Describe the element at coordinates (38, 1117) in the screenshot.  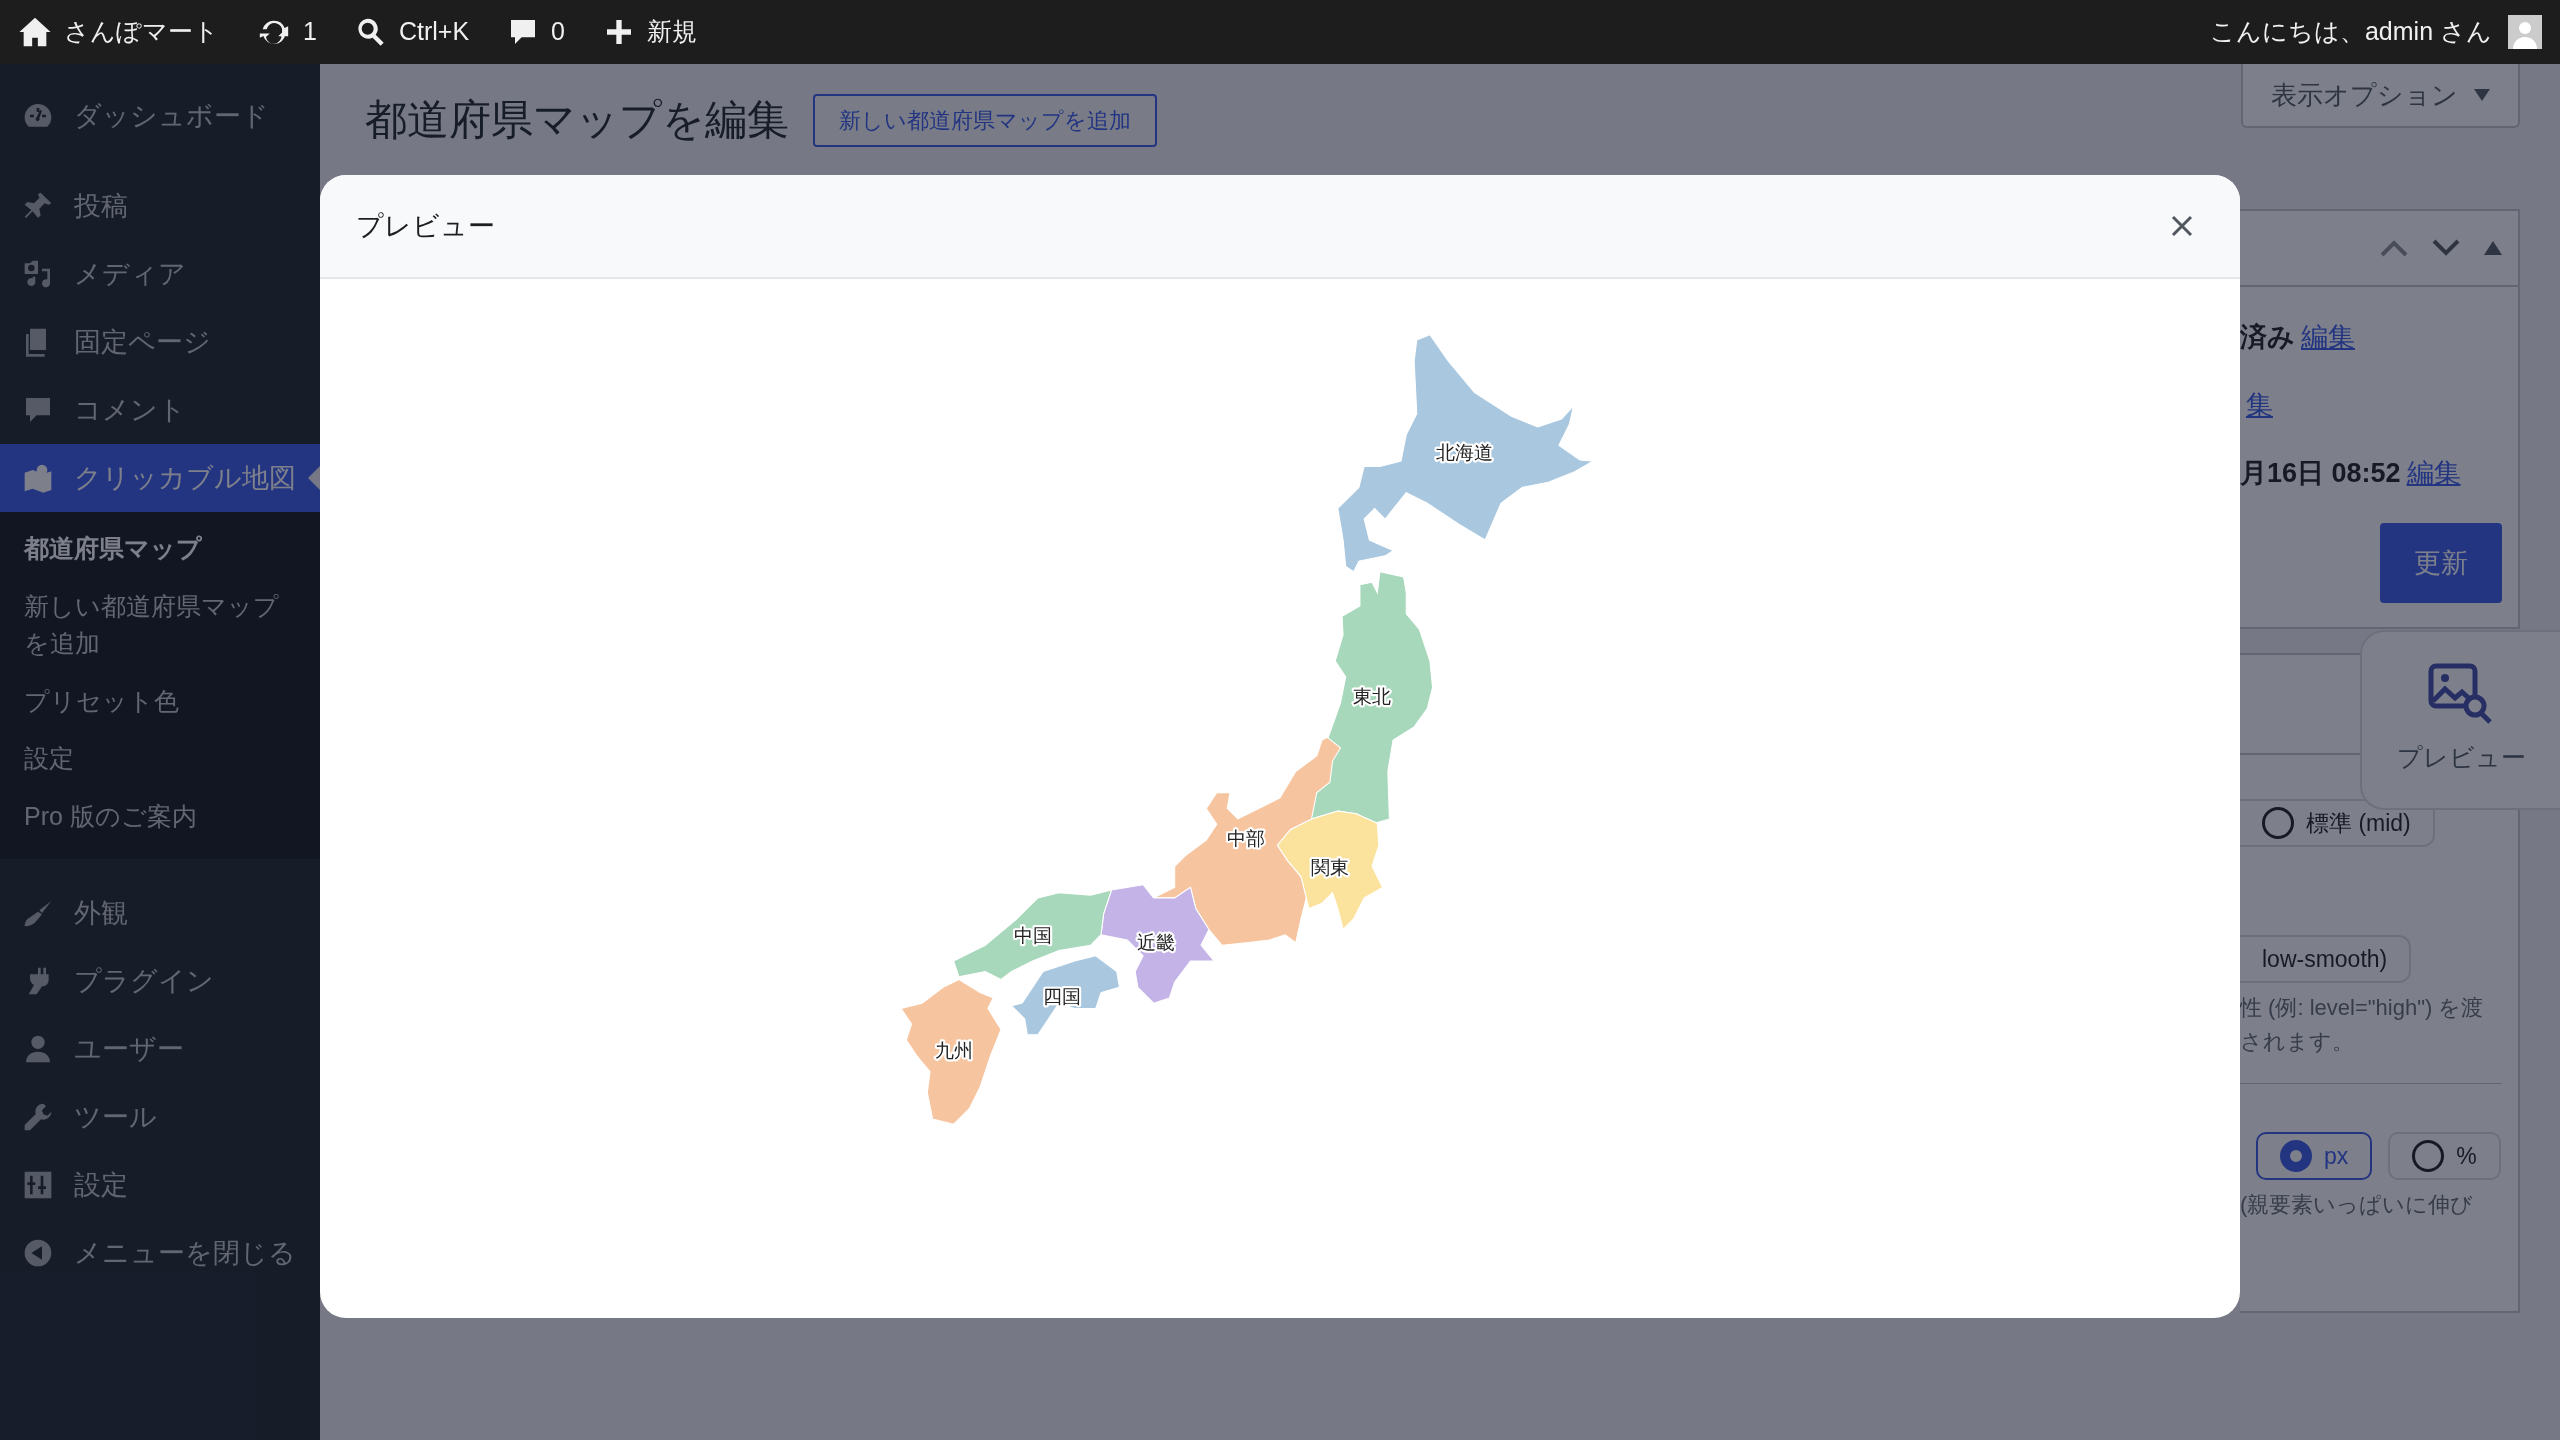
I see `wrench-icon` at that location.